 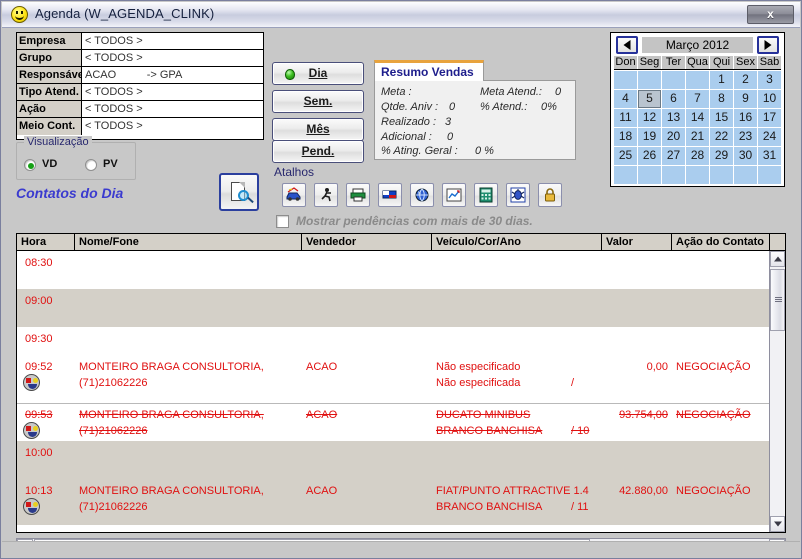 What do you see at coordinates (625, 118) in the screenshot?
I see `calendar-day-11: 11` at bounding box center [625, 118].